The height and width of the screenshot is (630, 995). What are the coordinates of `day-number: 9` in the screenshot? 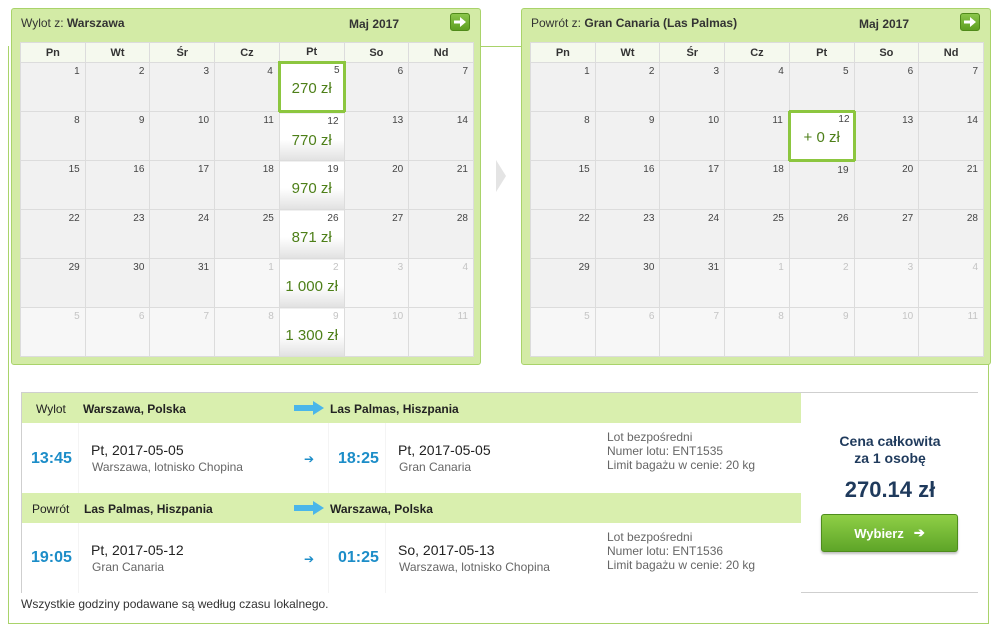 It's located at (845, 316).